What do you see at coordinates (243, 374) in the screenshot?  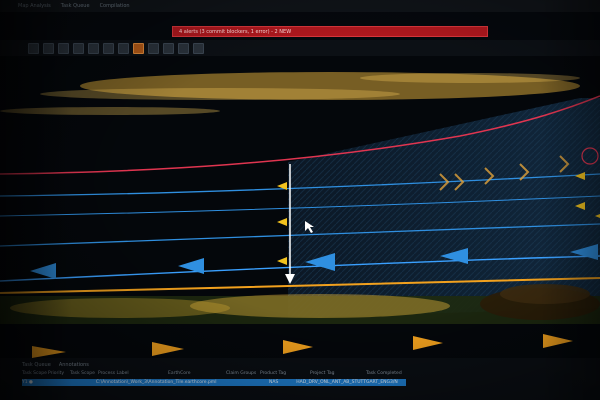 I see `col-claim-groups: Claim Groups` at bounding box center [243, 374].